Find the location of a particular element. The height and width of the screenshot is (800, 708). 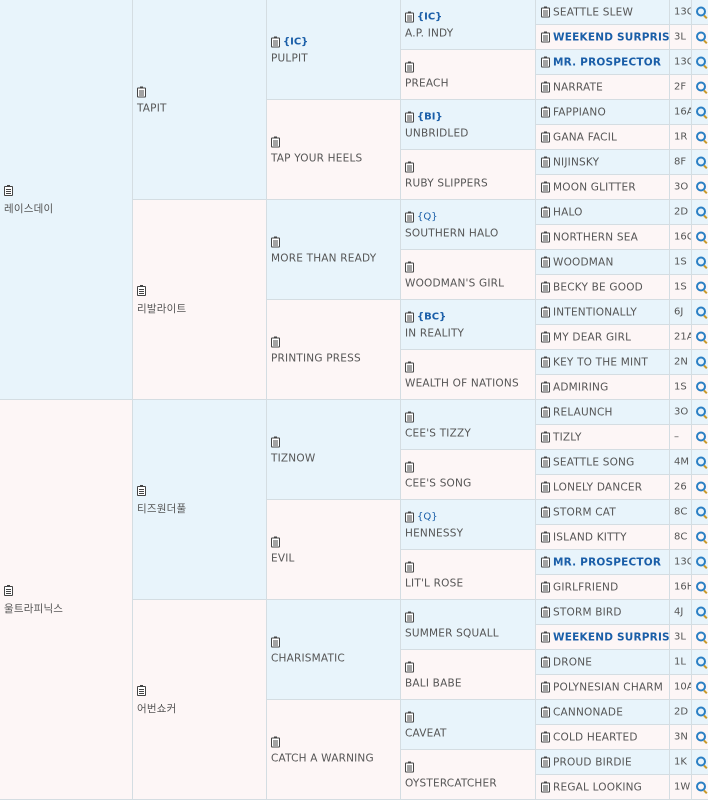

horse-name: ISLAND KITTY is located at coordinates (590, 538).